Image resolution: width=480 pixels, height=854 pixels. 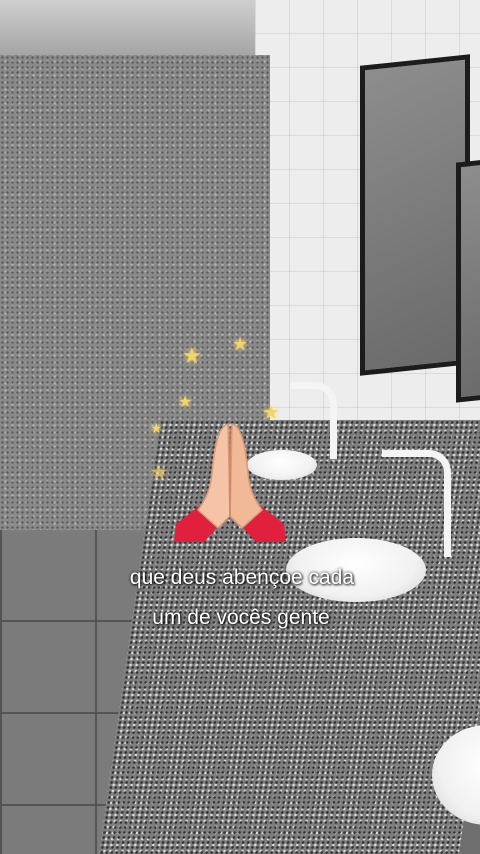 What do you see at coordinates (242, 577) in the screenshot?
I see `caption-line: que deus abençoe cada` at bounding box center [242, 577].